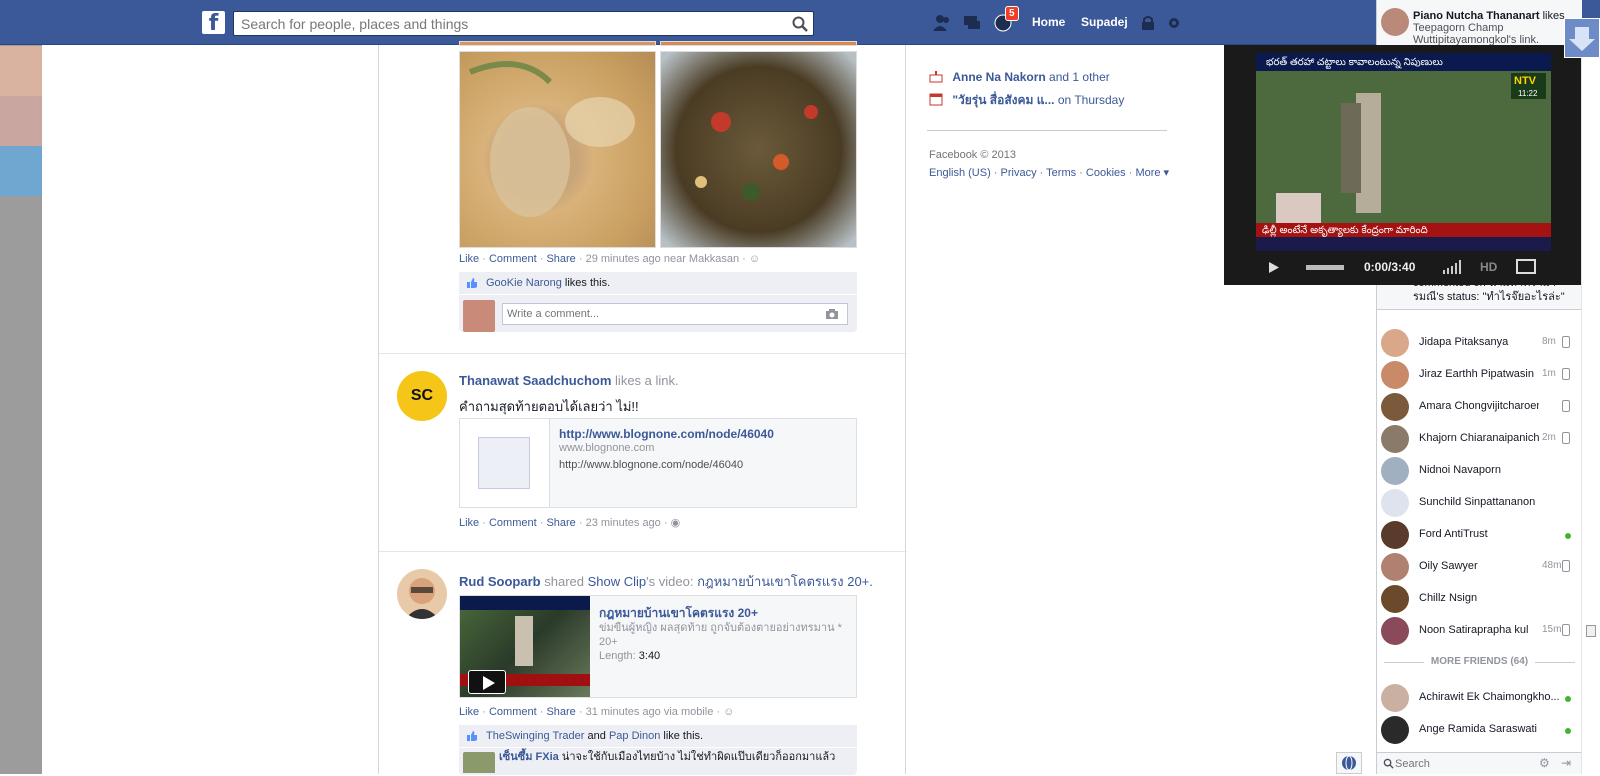  What do you see at coordinates (617, 581) in the screenshot?
I see `shared-page-link: Show Clip` at bounding box center [617, 581].